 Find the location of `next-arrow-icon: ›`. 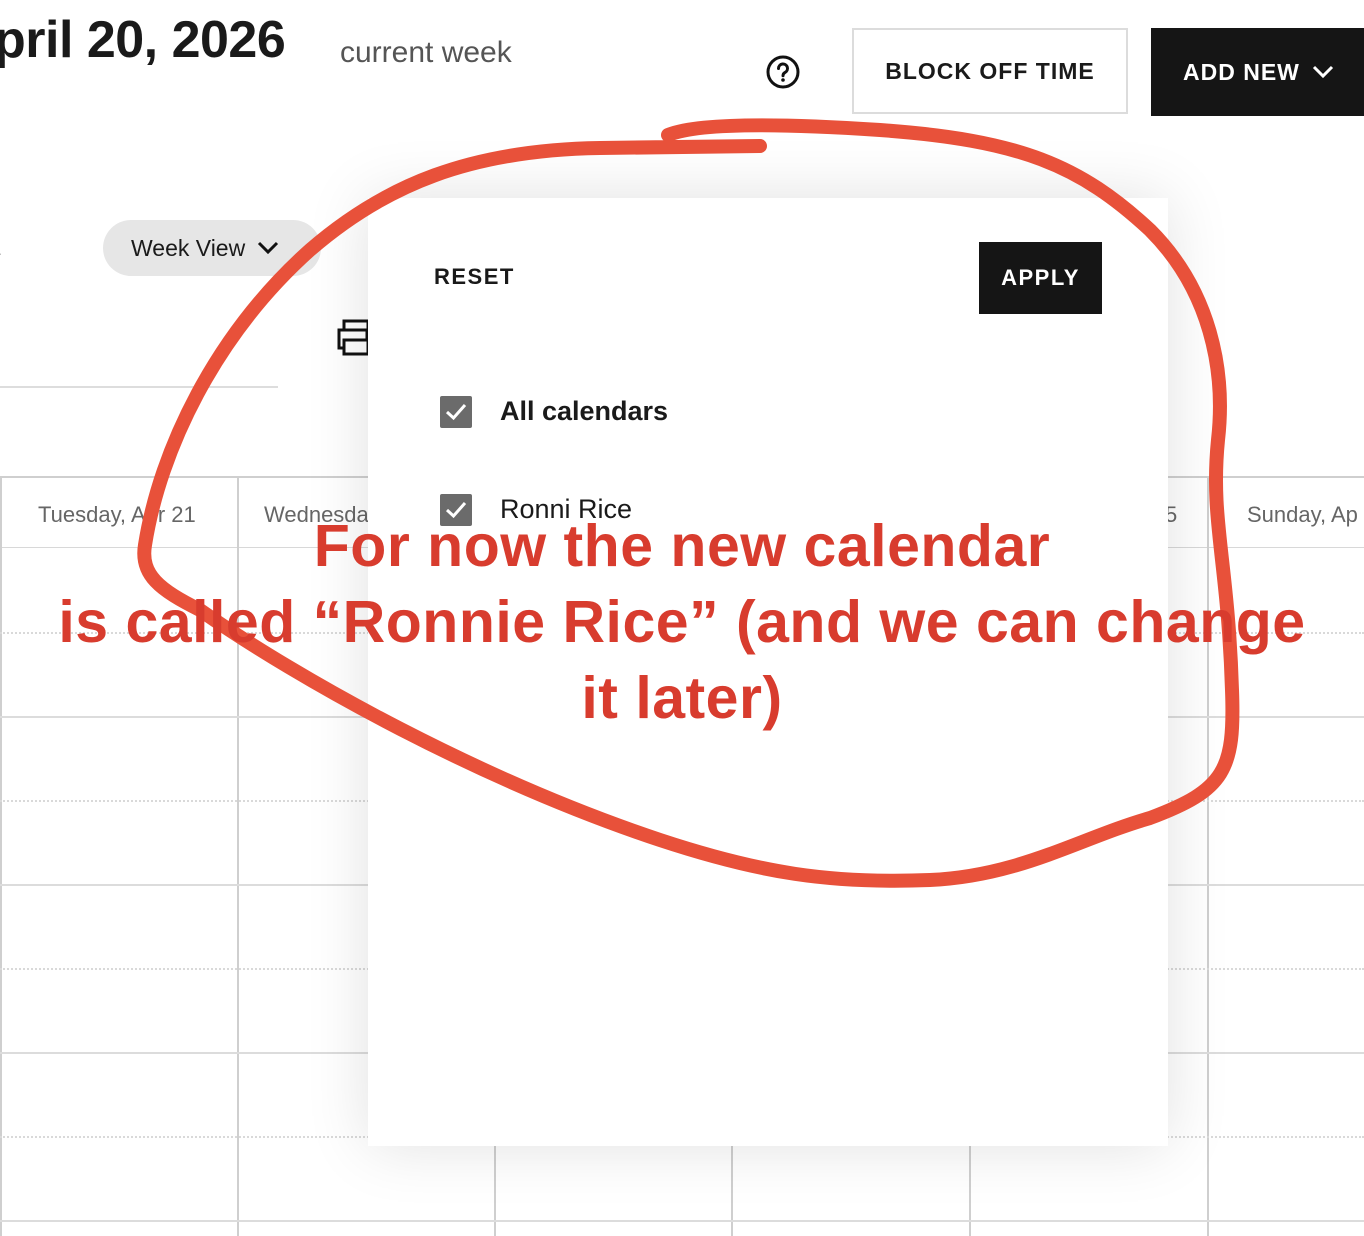

next-arrow-icon: › is located at coordinates (0, 253).